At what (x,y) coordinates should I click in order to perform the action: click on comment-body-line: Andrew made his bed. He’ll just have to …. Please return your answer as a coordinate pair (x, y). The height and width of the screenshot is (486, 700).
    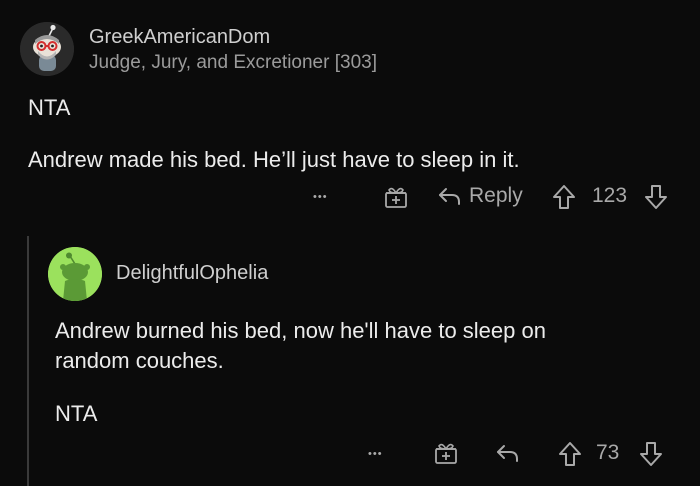
    Looking at the image, I should click on (274, 159).